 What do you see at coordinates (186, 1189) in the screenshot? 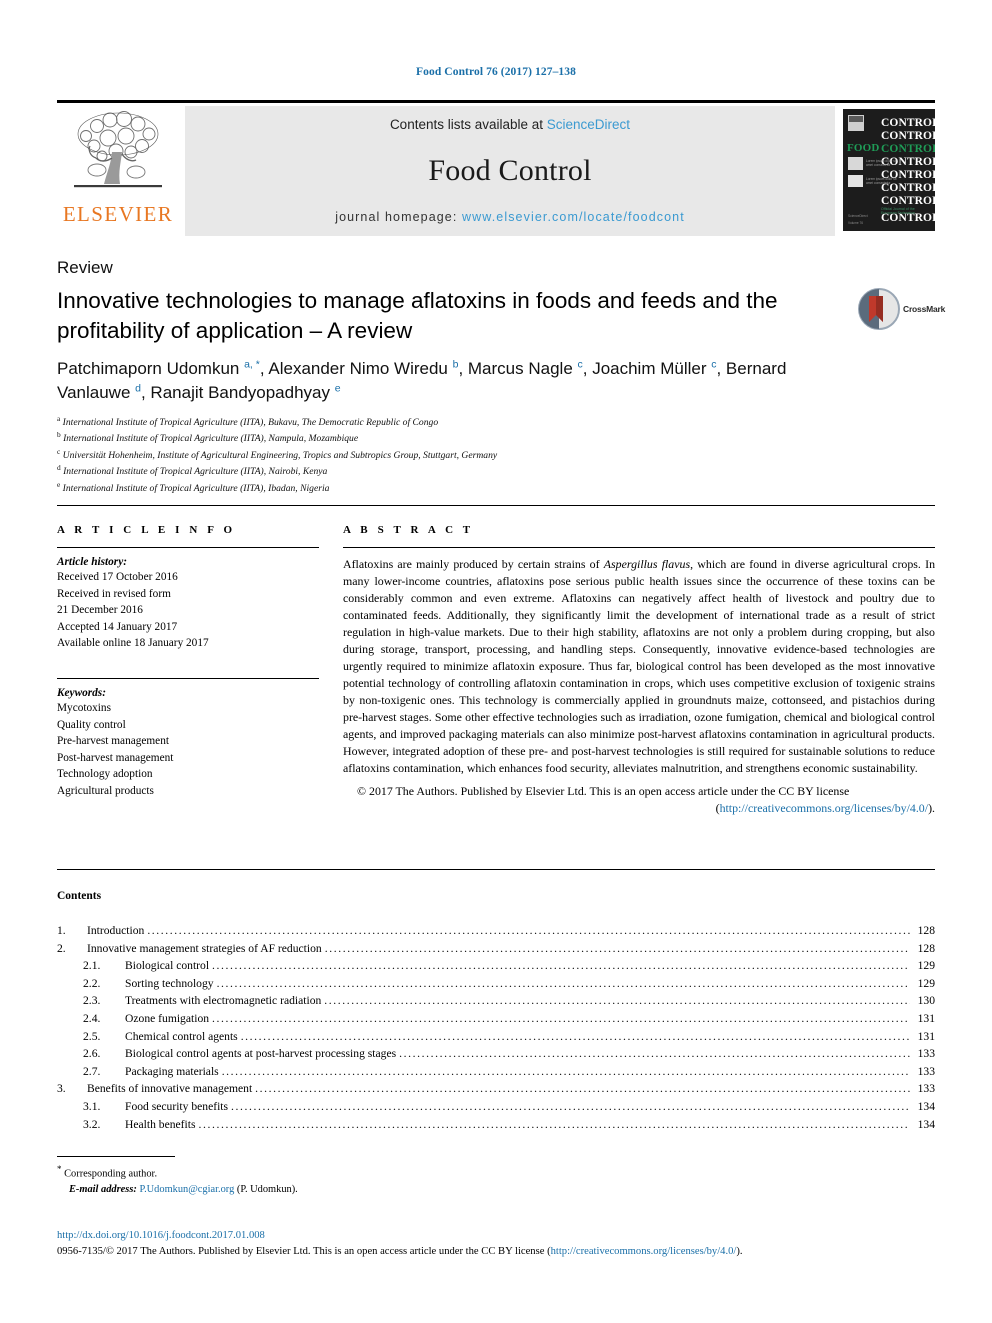
I see `email-link: P.Udomkun@cgiar.org` at bounding box center [186, 1189].